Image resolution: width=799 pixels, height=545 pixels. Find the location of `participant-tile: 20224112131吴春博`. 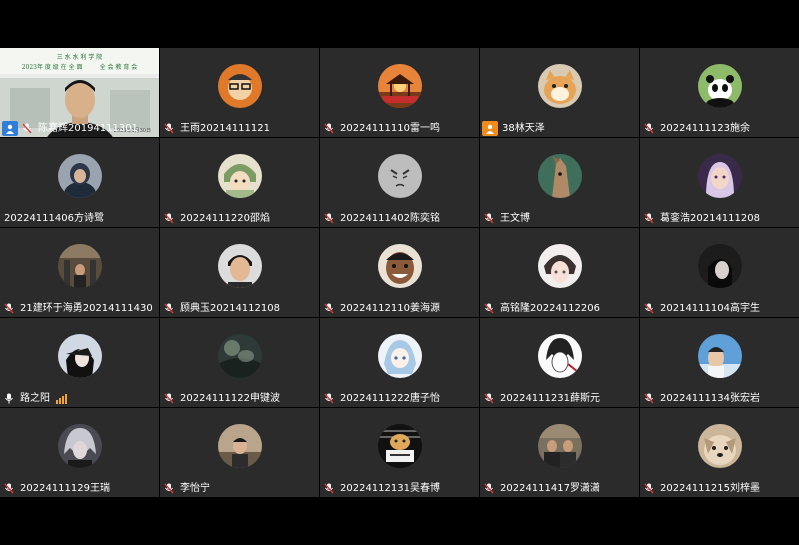

participant-tile: 20224112131吴春博 is located at coordinates (399, 452).